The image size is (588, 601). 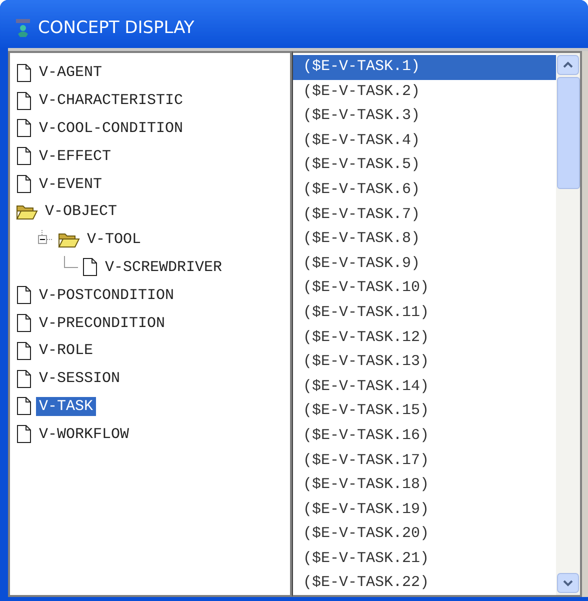 I want to click on tree-item: V-COOL-CONDITION, so click(x=111, y=128).